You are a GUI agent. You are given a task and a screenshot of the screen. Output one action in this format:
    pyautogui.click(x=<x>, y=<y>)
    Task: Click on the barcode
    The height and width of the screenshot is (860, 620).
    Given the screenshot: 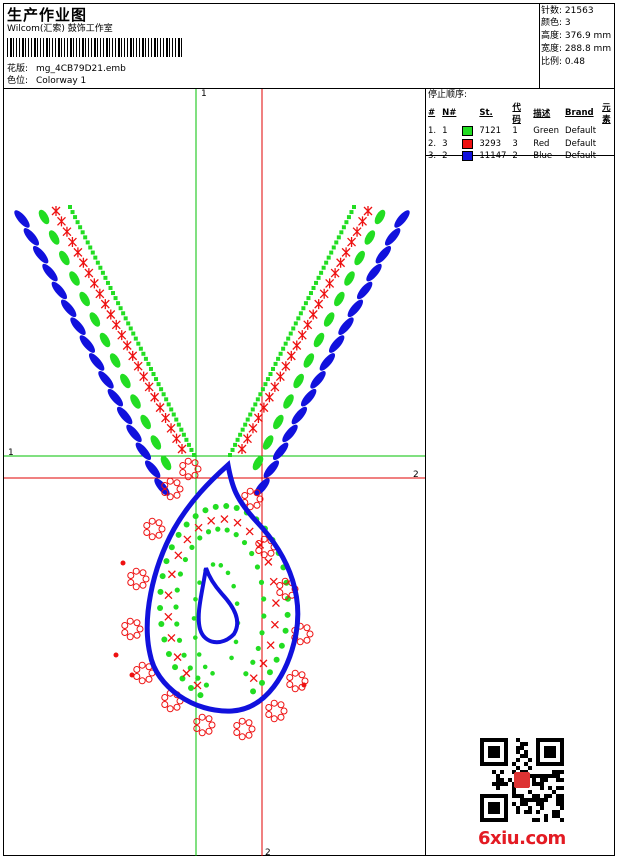 What is the action you would take?
    pyautogui.click(x=95, y=47)
    